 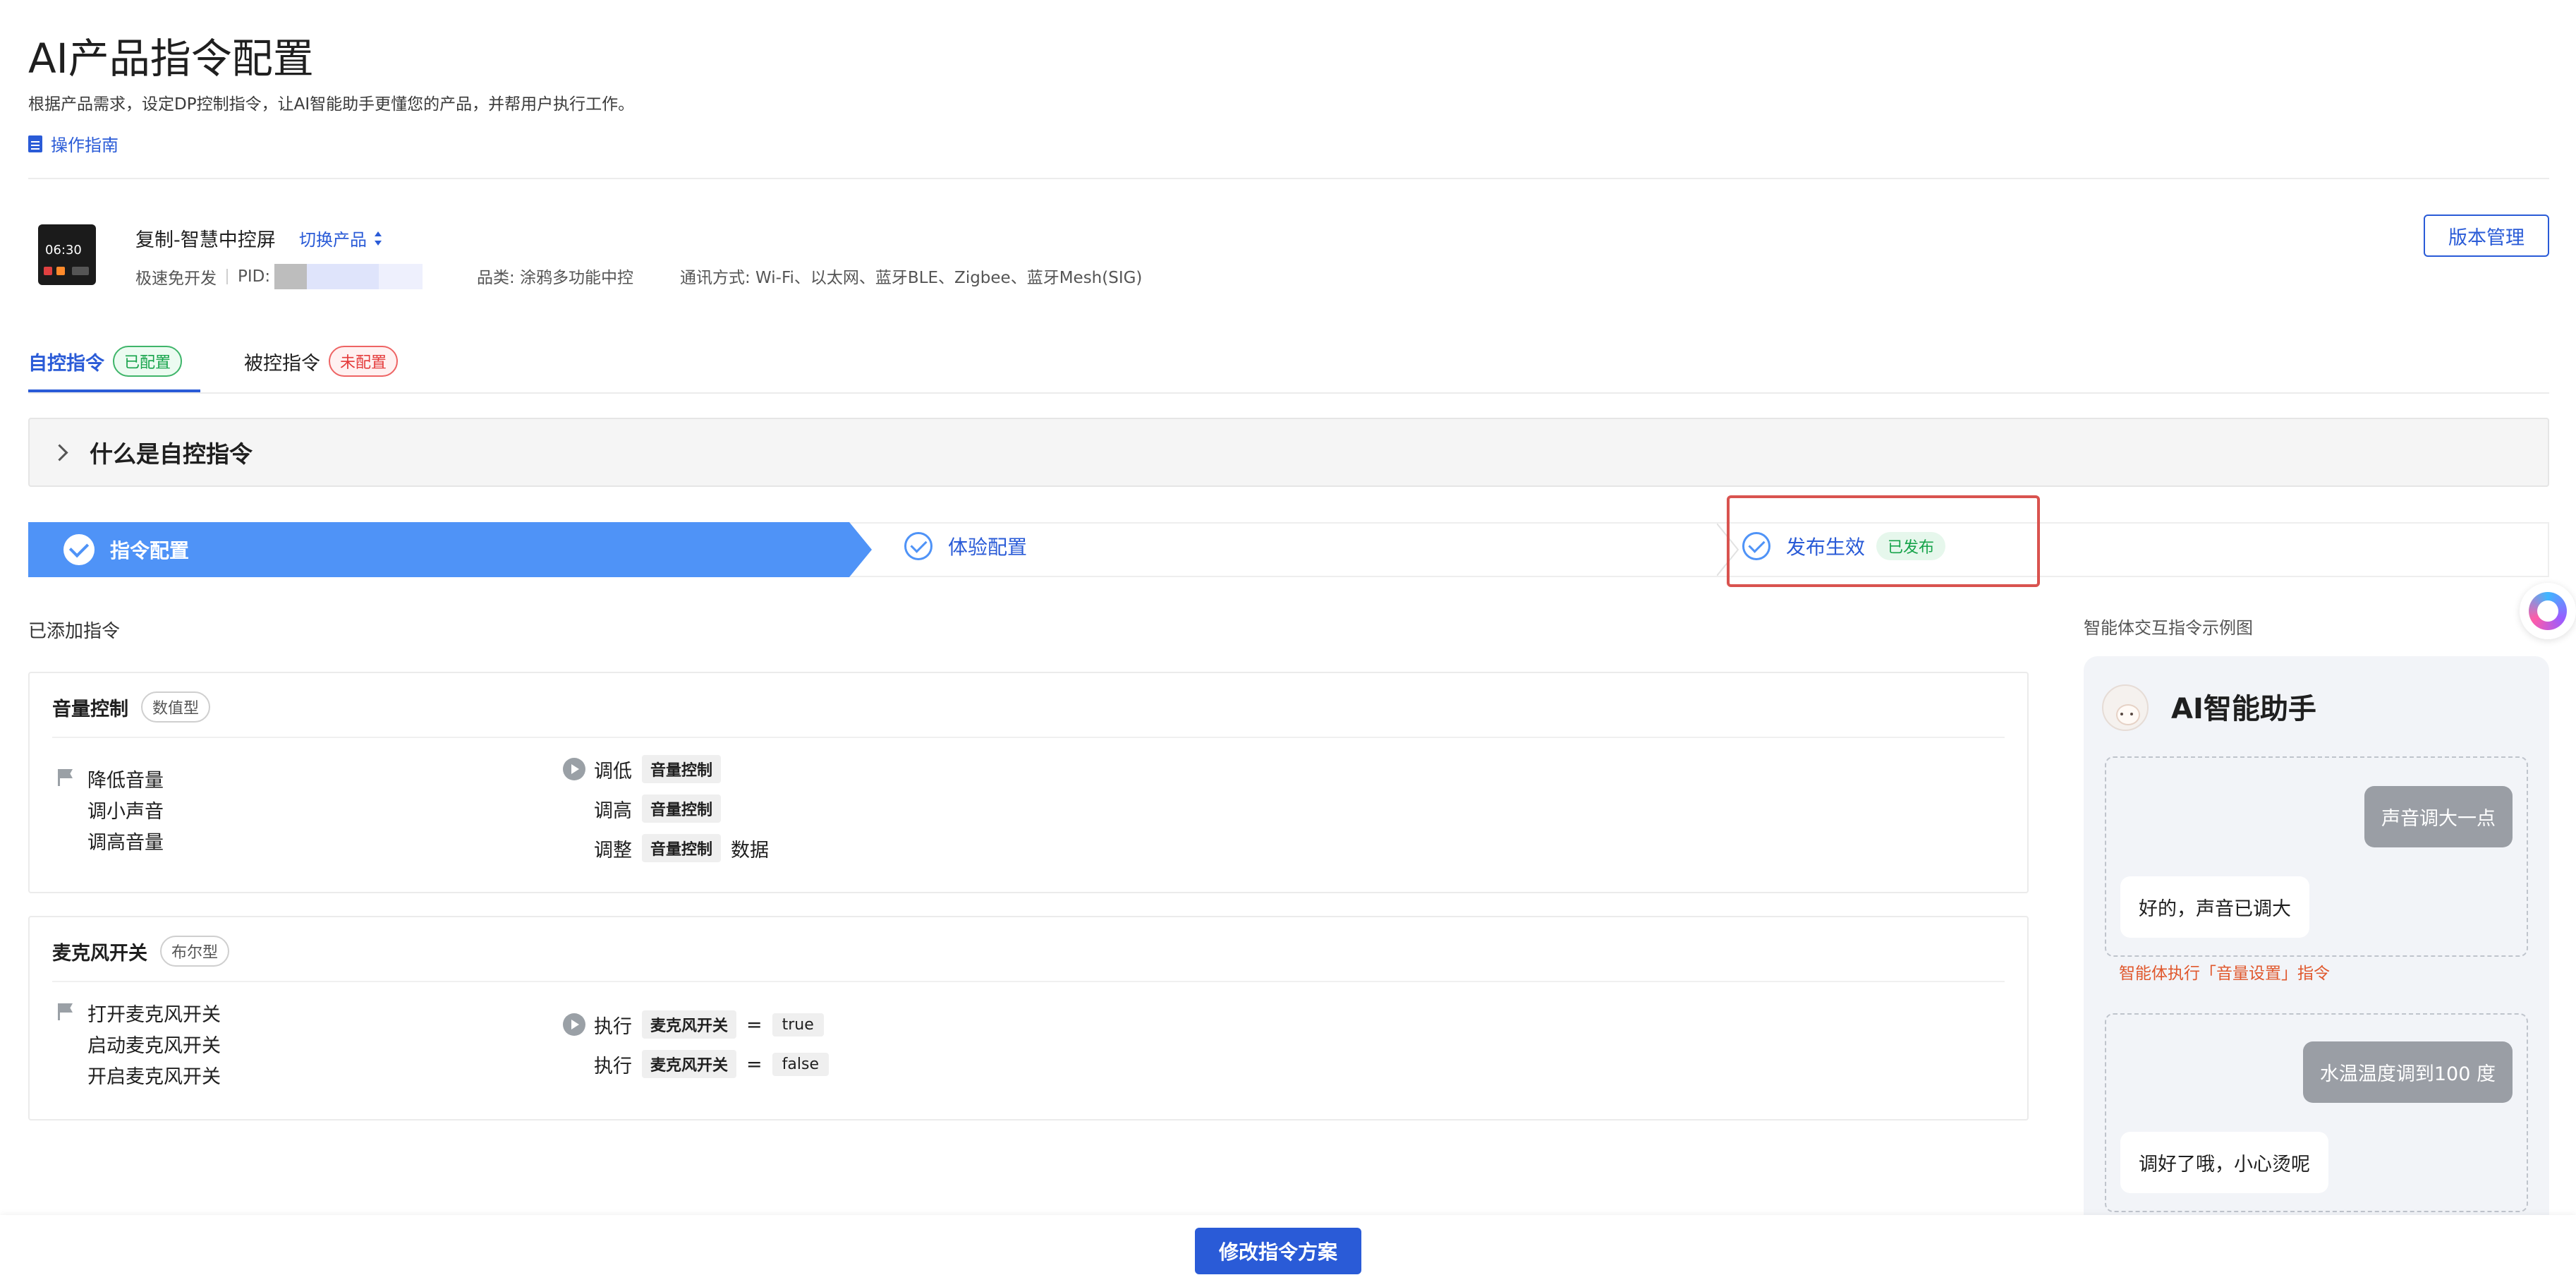 What do you see at coordinates (150, 550) in the screenshot?
I see `step-label: 指令配置` at bounding box center [150, 550].